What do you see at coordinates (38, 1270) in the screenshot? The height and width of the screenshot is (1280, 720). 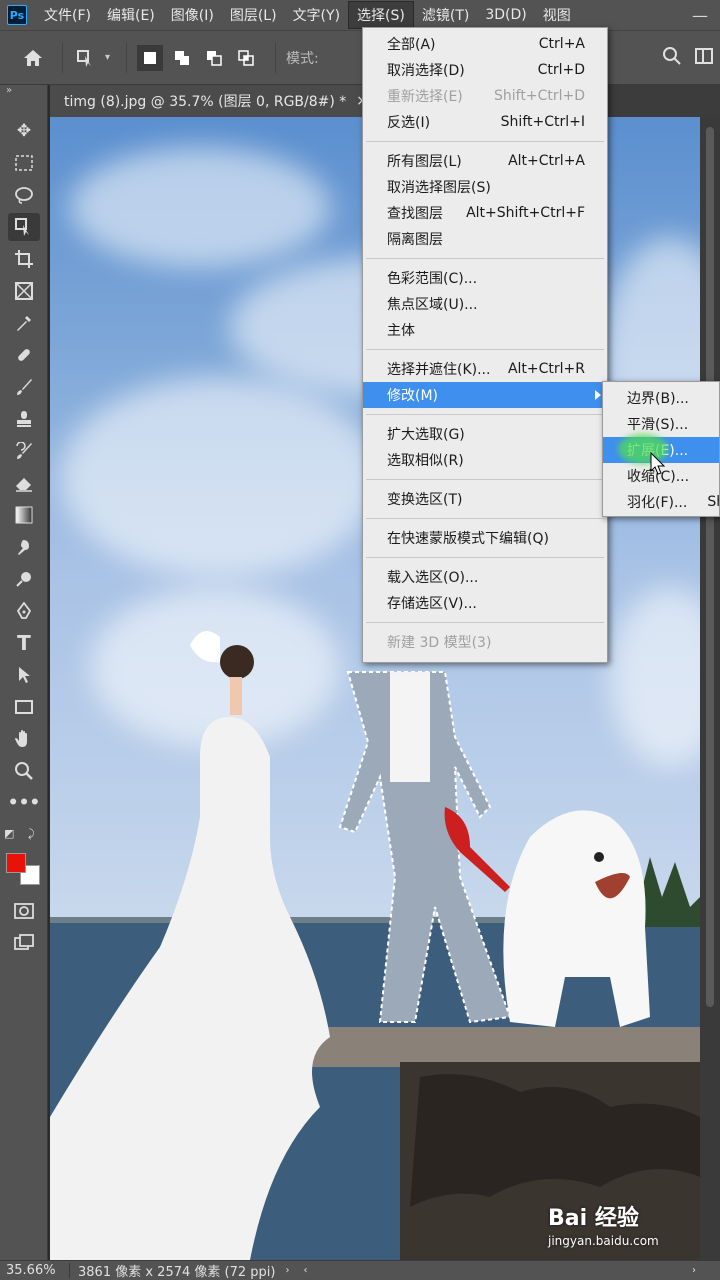 I see `zoom-level: 35.66%` at bounding box center [38, 1270].